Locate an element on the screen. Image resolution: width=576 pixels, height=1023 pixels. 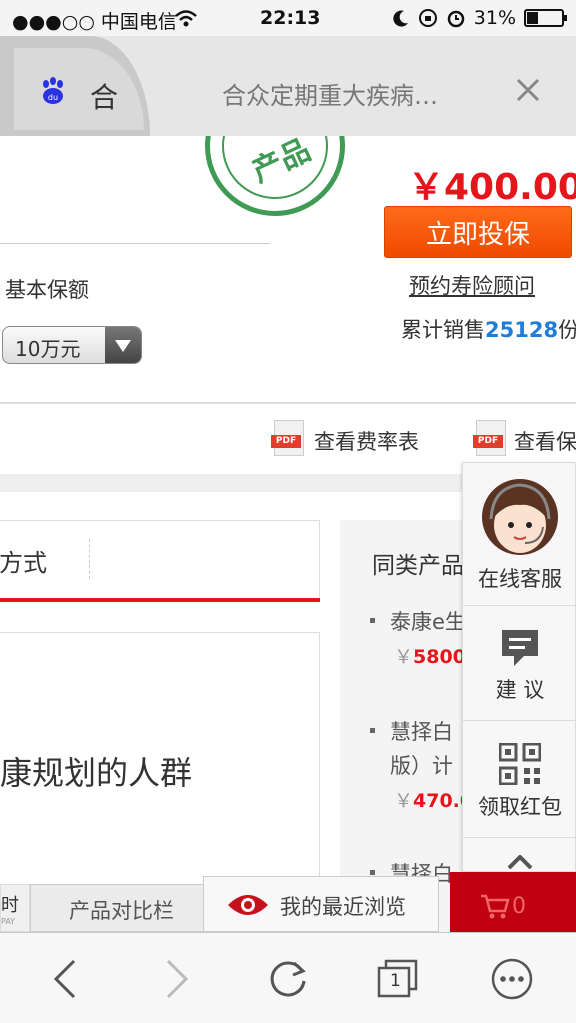
rate-table-link: 查看费率表 is located at coordinates (366, 441).